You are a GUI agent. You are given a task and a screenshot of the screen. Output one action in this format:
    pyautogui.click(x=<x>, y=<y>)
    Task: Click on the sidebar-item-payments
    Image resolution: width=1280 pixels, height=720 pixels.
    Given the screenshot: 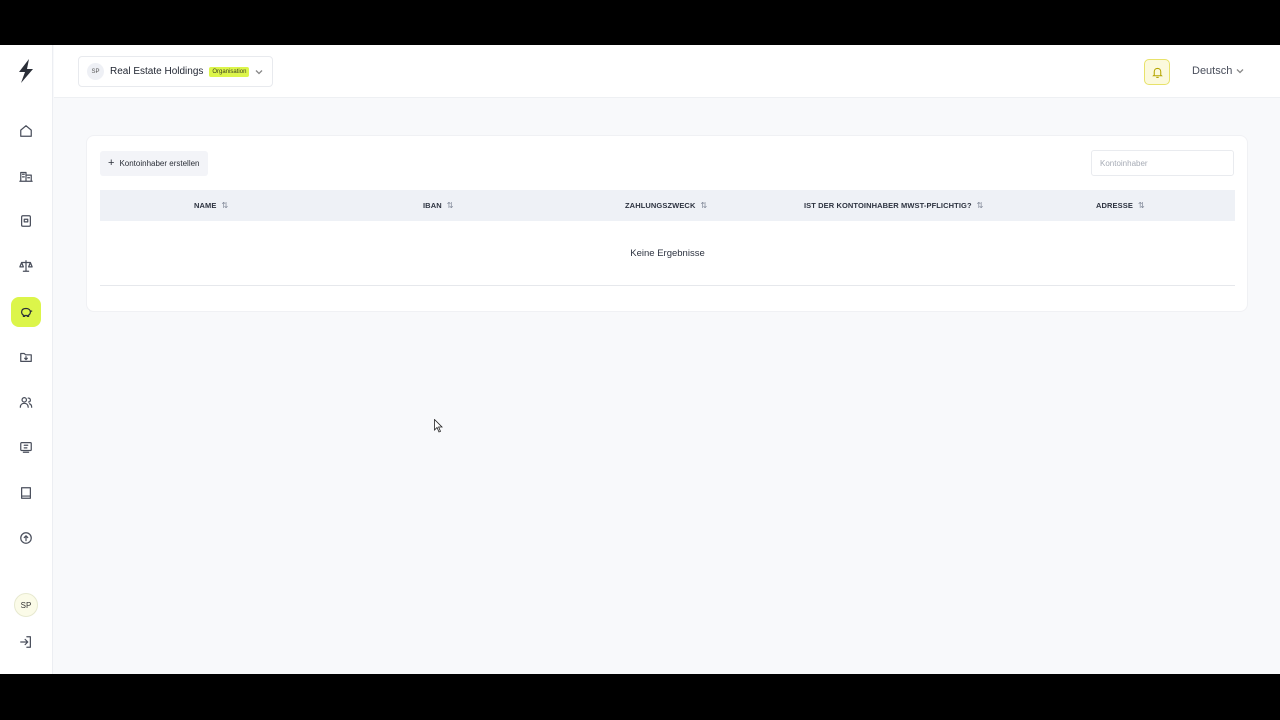 What is the action you would take?
    pyautogui.click(x=26, y=312)
    